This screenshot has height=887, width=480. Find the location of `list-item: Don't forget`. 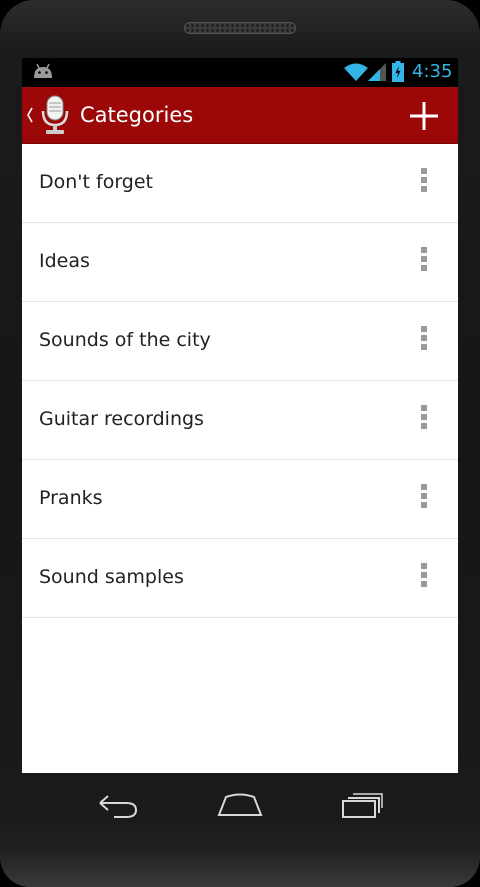

list-item: Don't forget is located at coordinates (240, 183).